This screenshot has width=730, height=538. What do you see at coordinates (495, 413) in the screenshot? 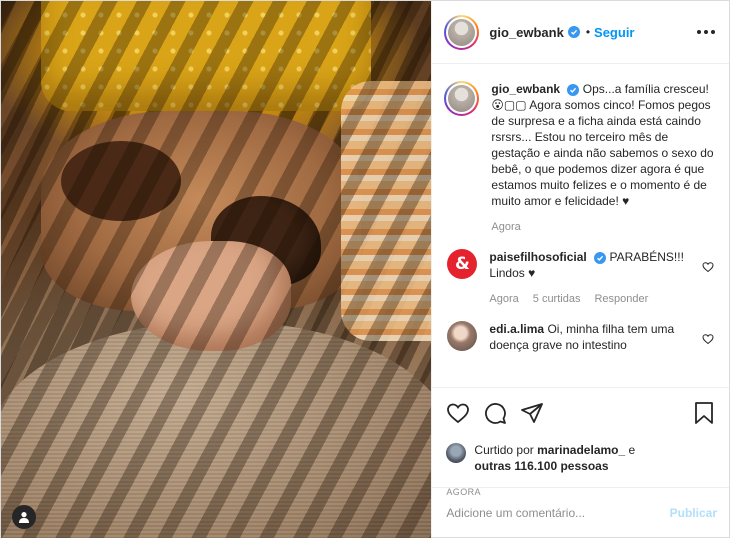
I see `comment-icon` at bounding box center [495, 413].